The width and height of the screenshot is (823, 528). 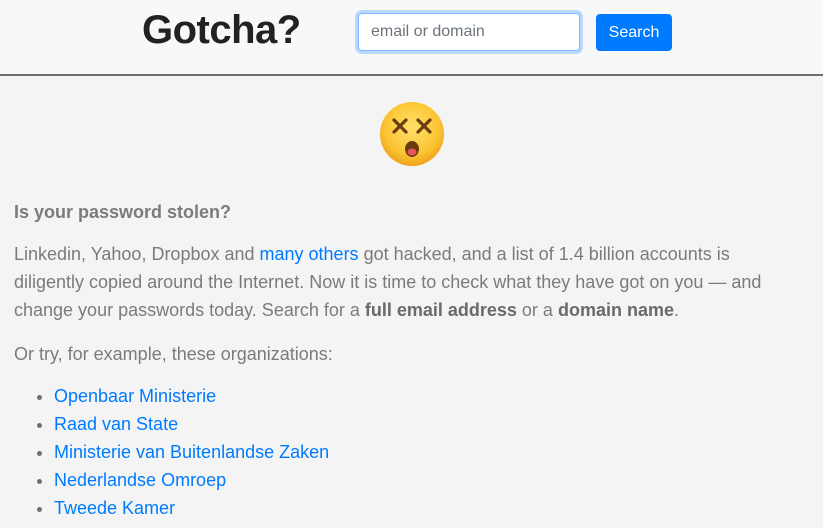 I want to click on list-item: Ministerie van Buitenlandse Zaken, so click(x=424, y=452).